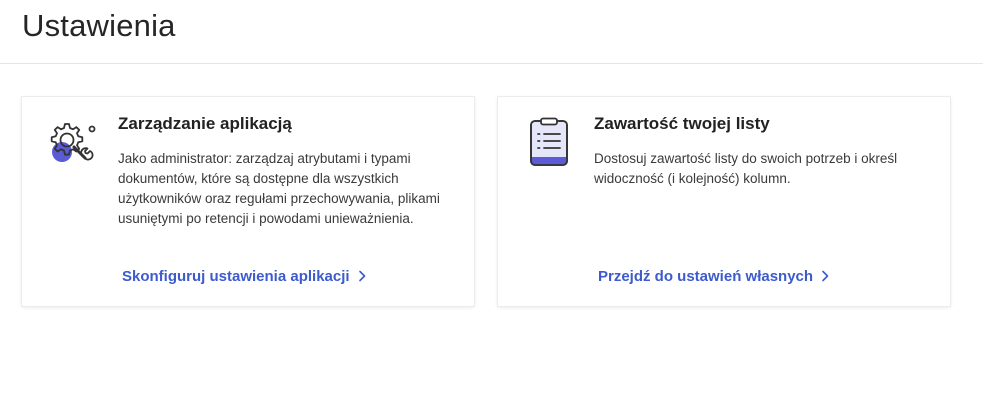  Describe the element at coordinates (550, 143) in the screenshot. I see `clipboard-list-icon` at that location.